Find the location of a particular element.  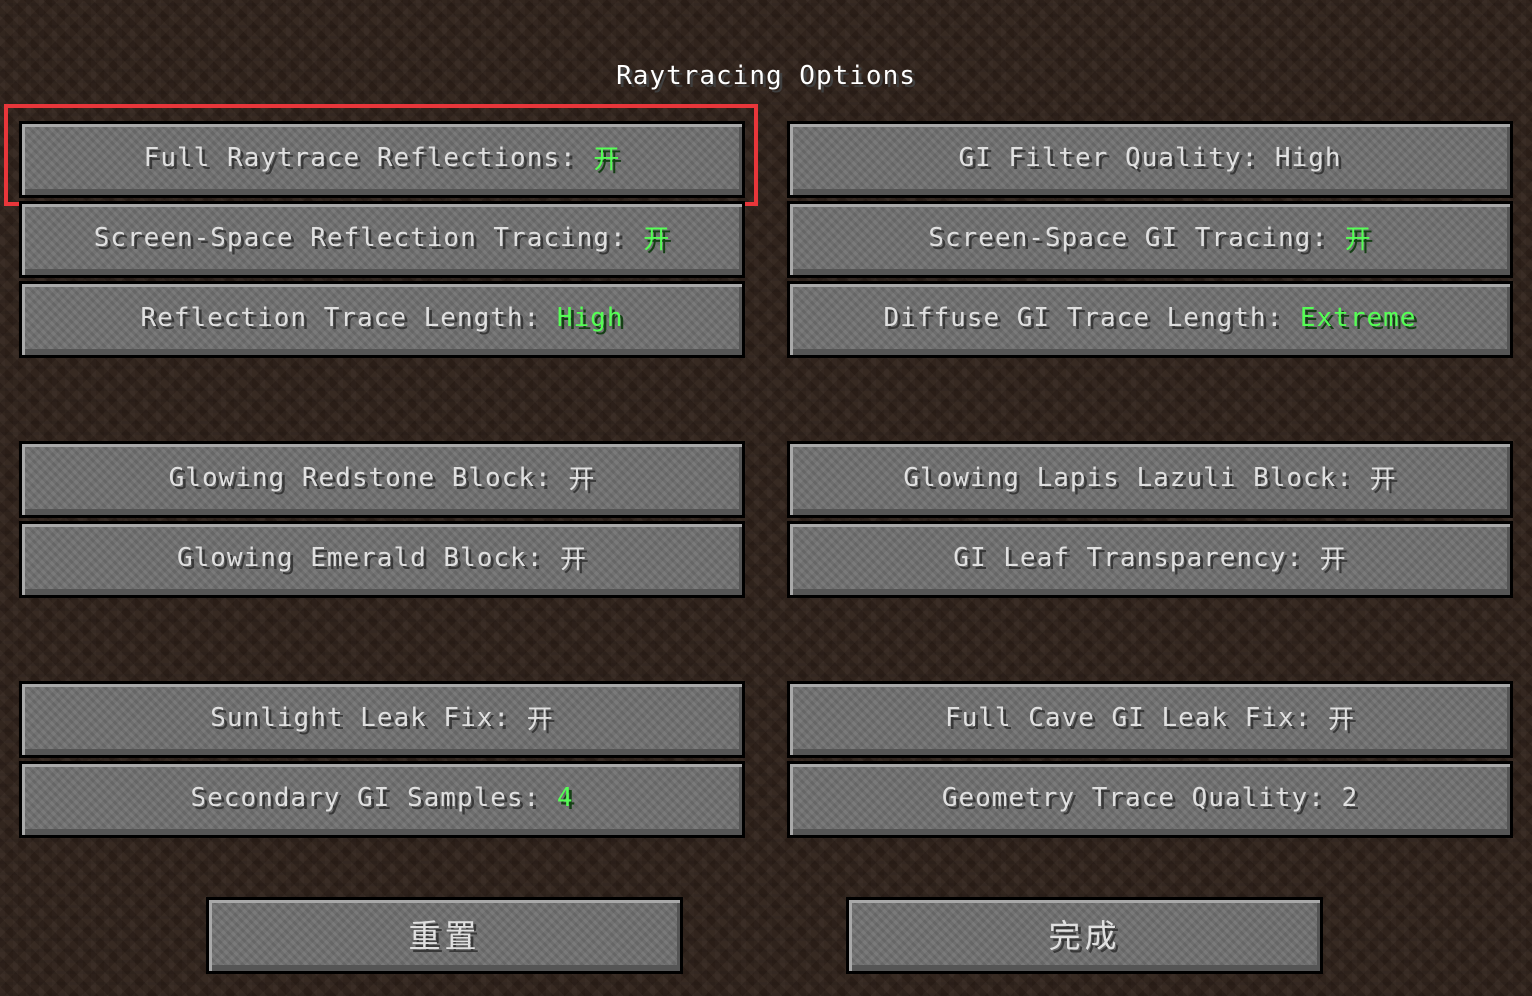

option-label: GI Filter Quality: is located at coordinates (1116, 157).